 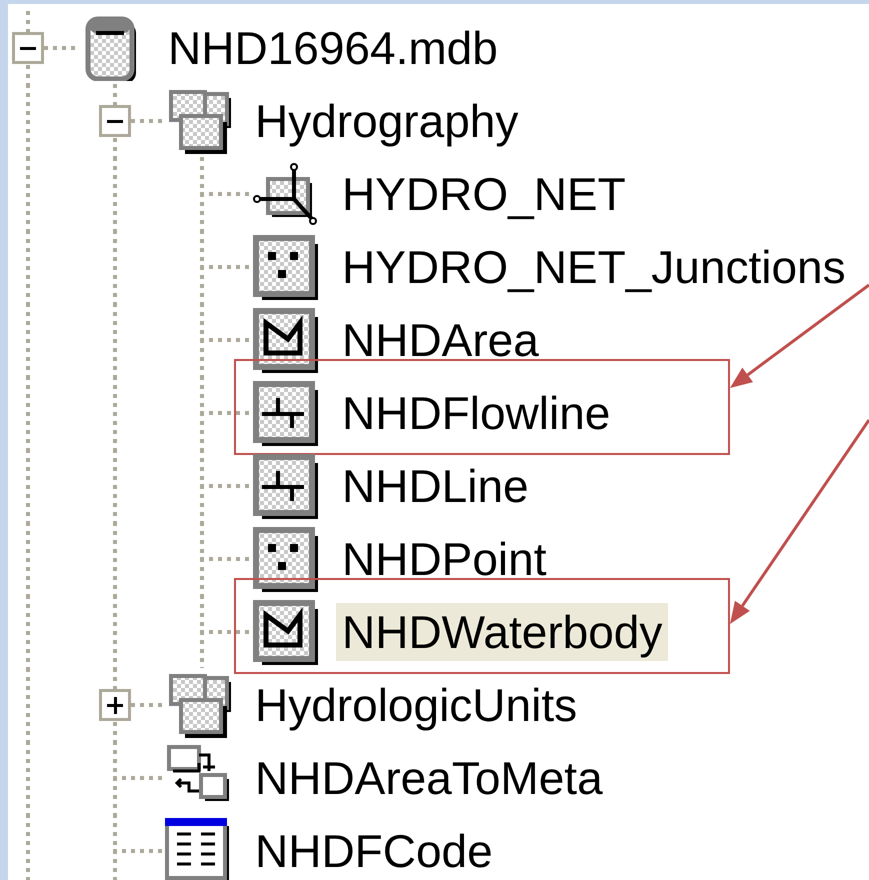 What do you see at coordinates (429, 777) in the screenshot?
I see `tree-item: NHDAreaToMeta` at bounding box center [429, 777].